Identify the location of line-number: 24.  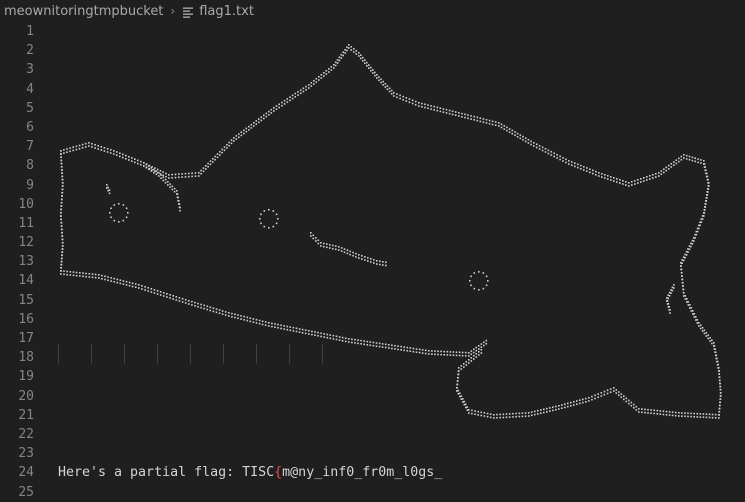
(26, 473).